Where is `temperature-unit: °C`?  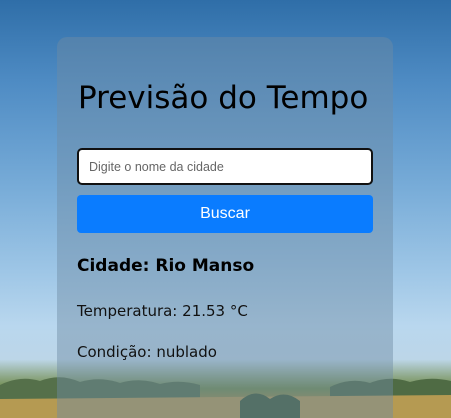
temperature-unit: °C is located at coordinates (238, 311).